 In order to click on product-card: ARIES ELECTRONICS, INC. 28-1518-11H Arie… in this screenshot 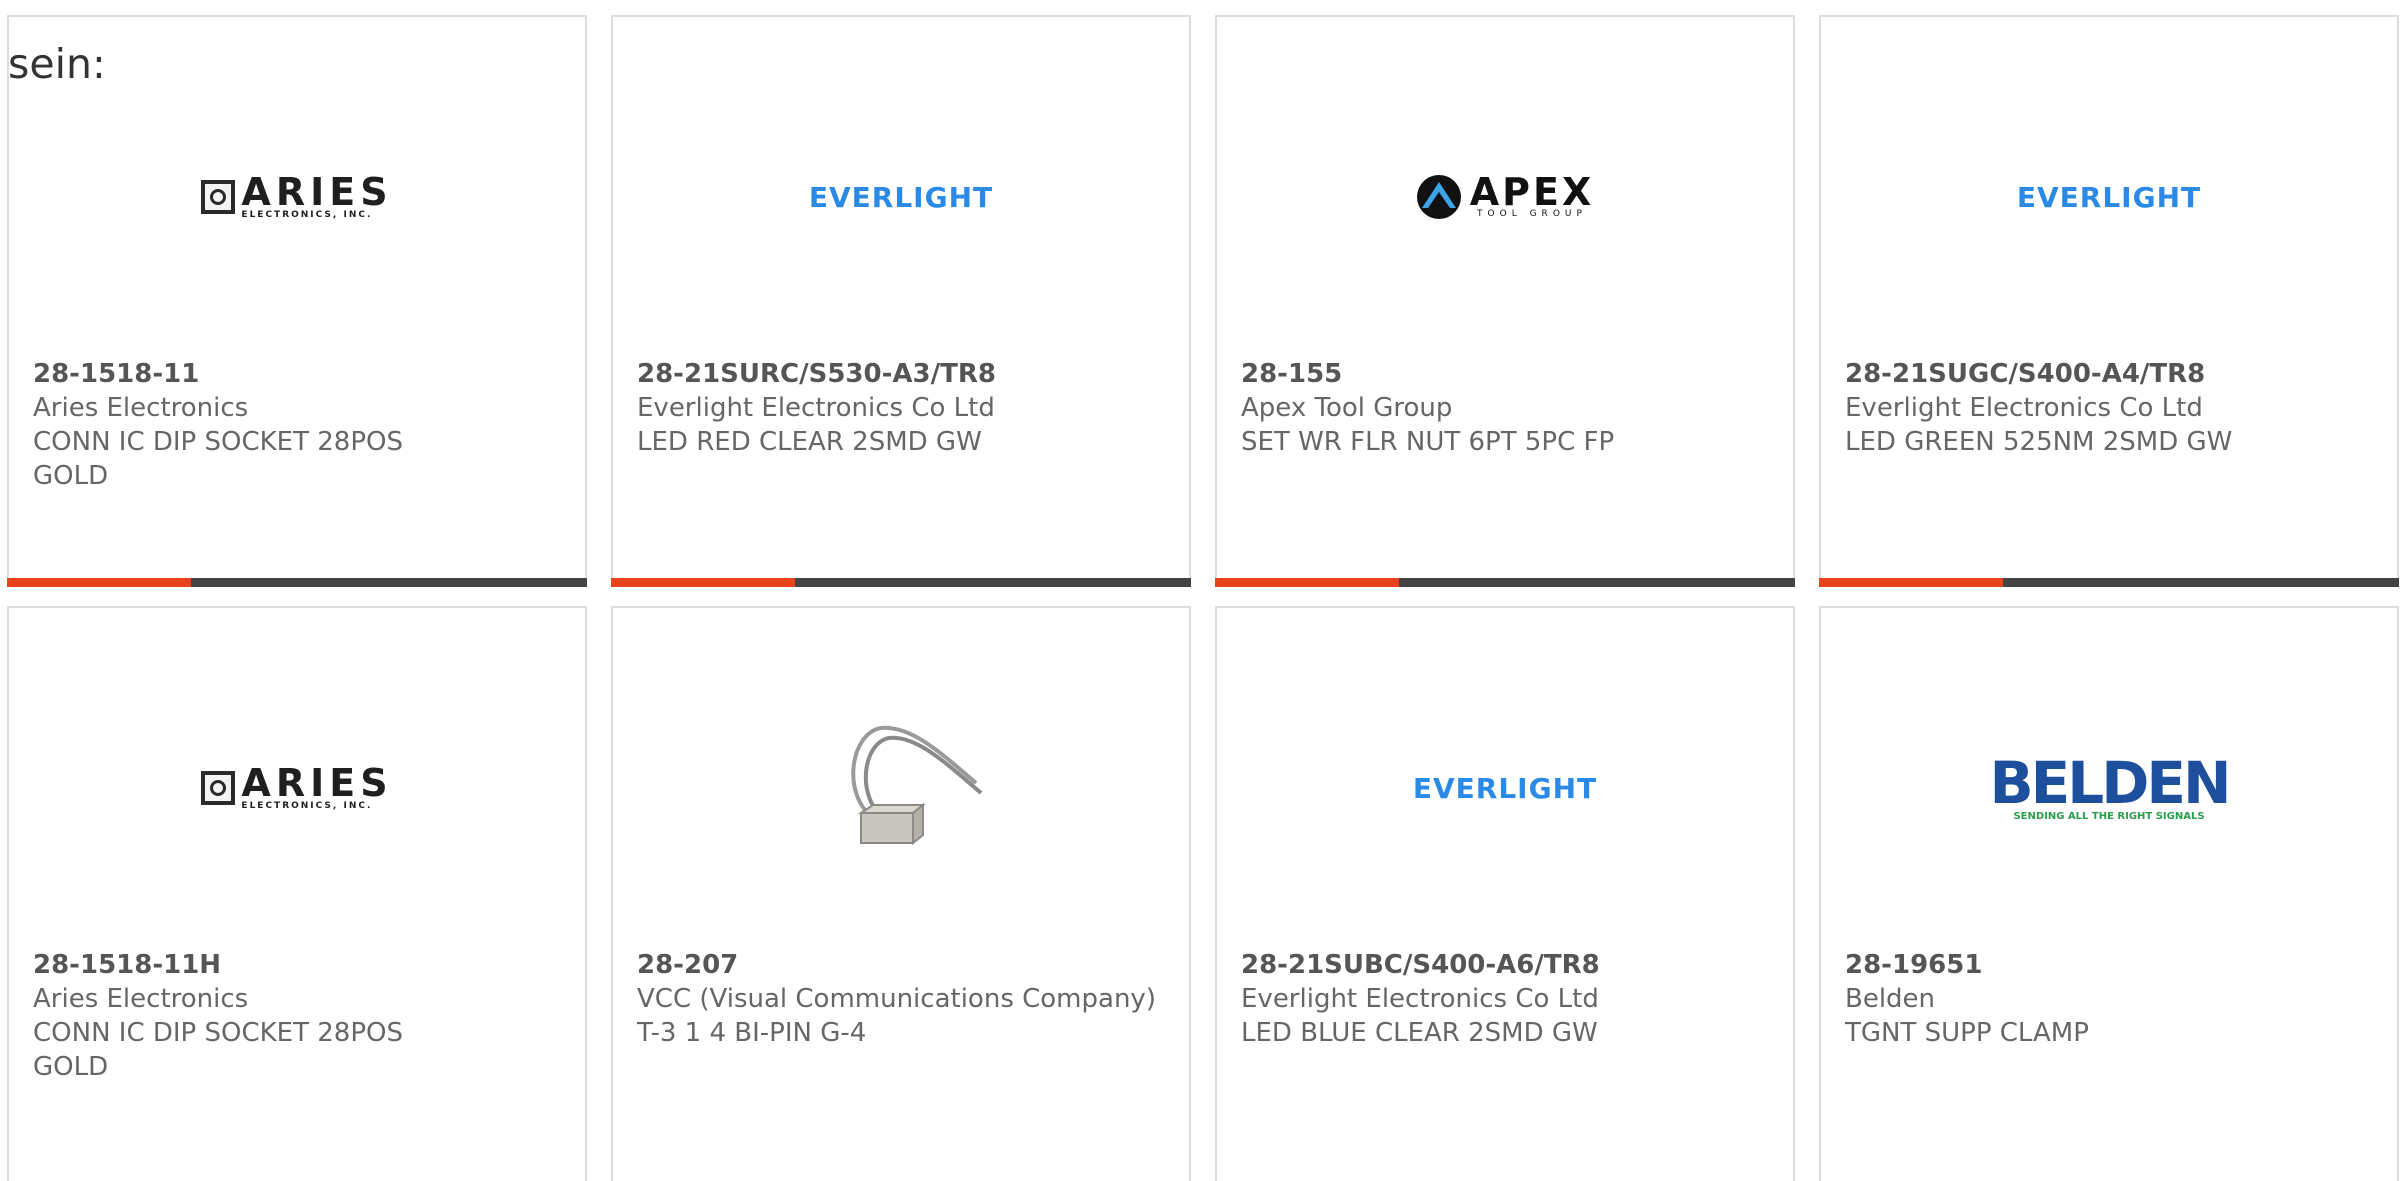, I will do `click(297, 893)`.